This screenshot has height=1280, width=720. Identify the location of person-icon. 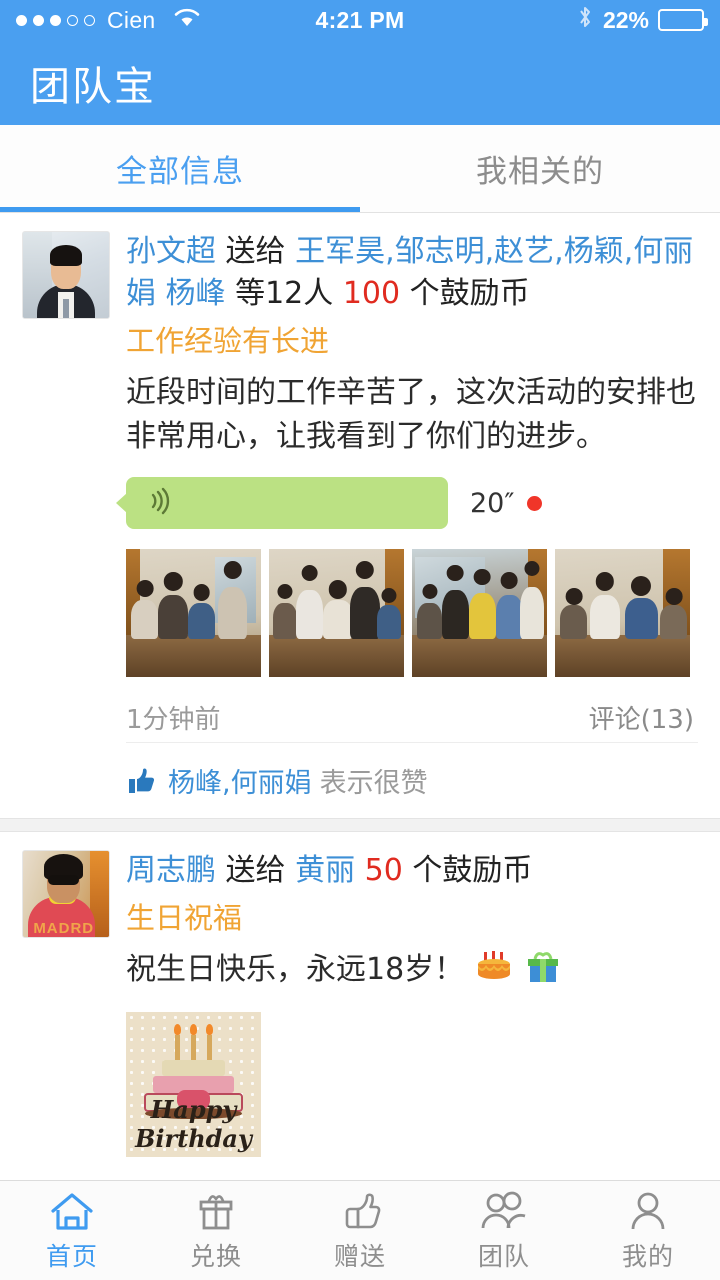
(648, 1211).